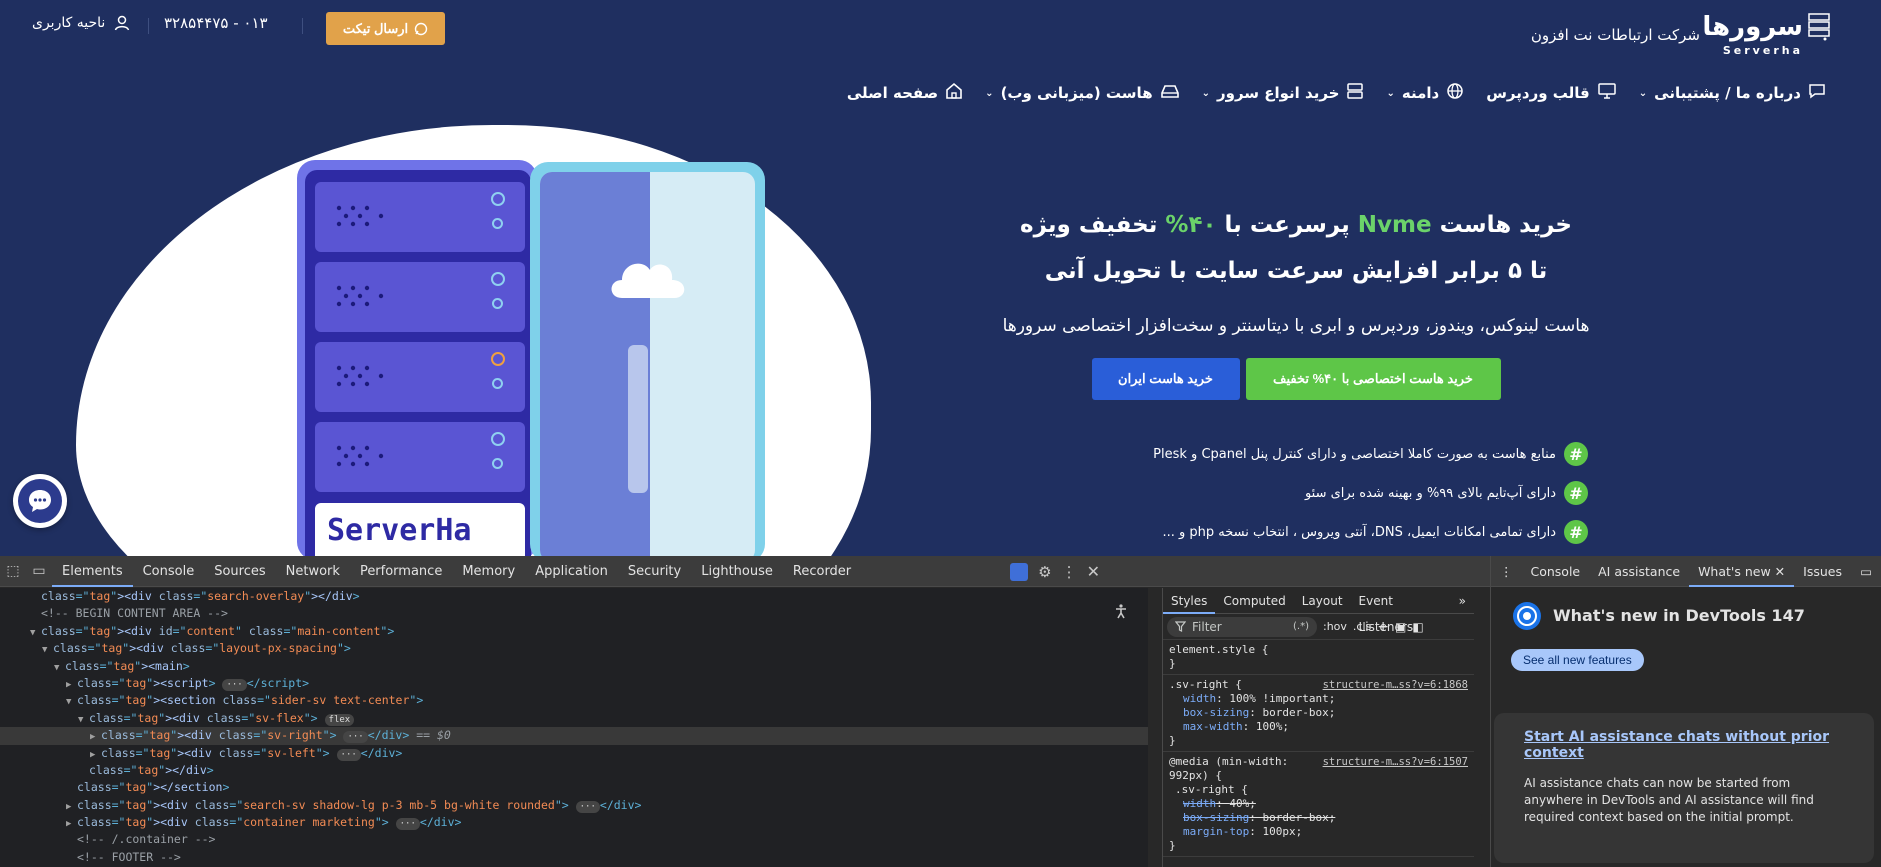 The width and height of the screenshot is (1881, 867). What do you see at coordinates (1019, 571) in the screenshot?
I see `select-element-icon` at bounding box center [1019, 571].